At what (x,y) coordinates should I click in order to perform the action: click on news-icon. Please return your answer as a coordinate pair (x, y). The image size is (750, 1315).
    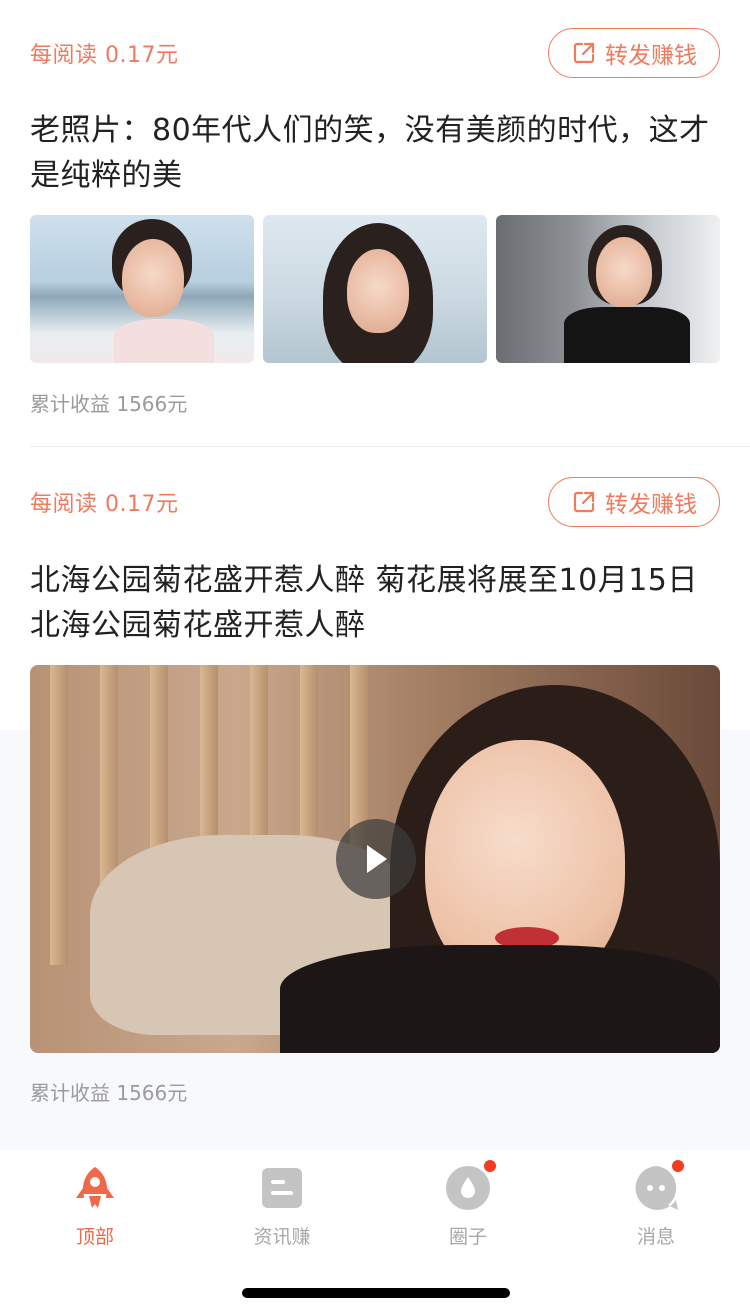
    Looking at the image, I should click on (282, 1188).